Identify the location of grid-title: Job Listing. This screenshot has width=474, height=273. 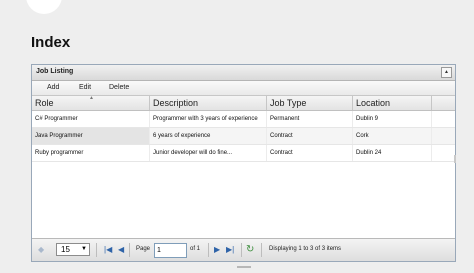
(55, 71).